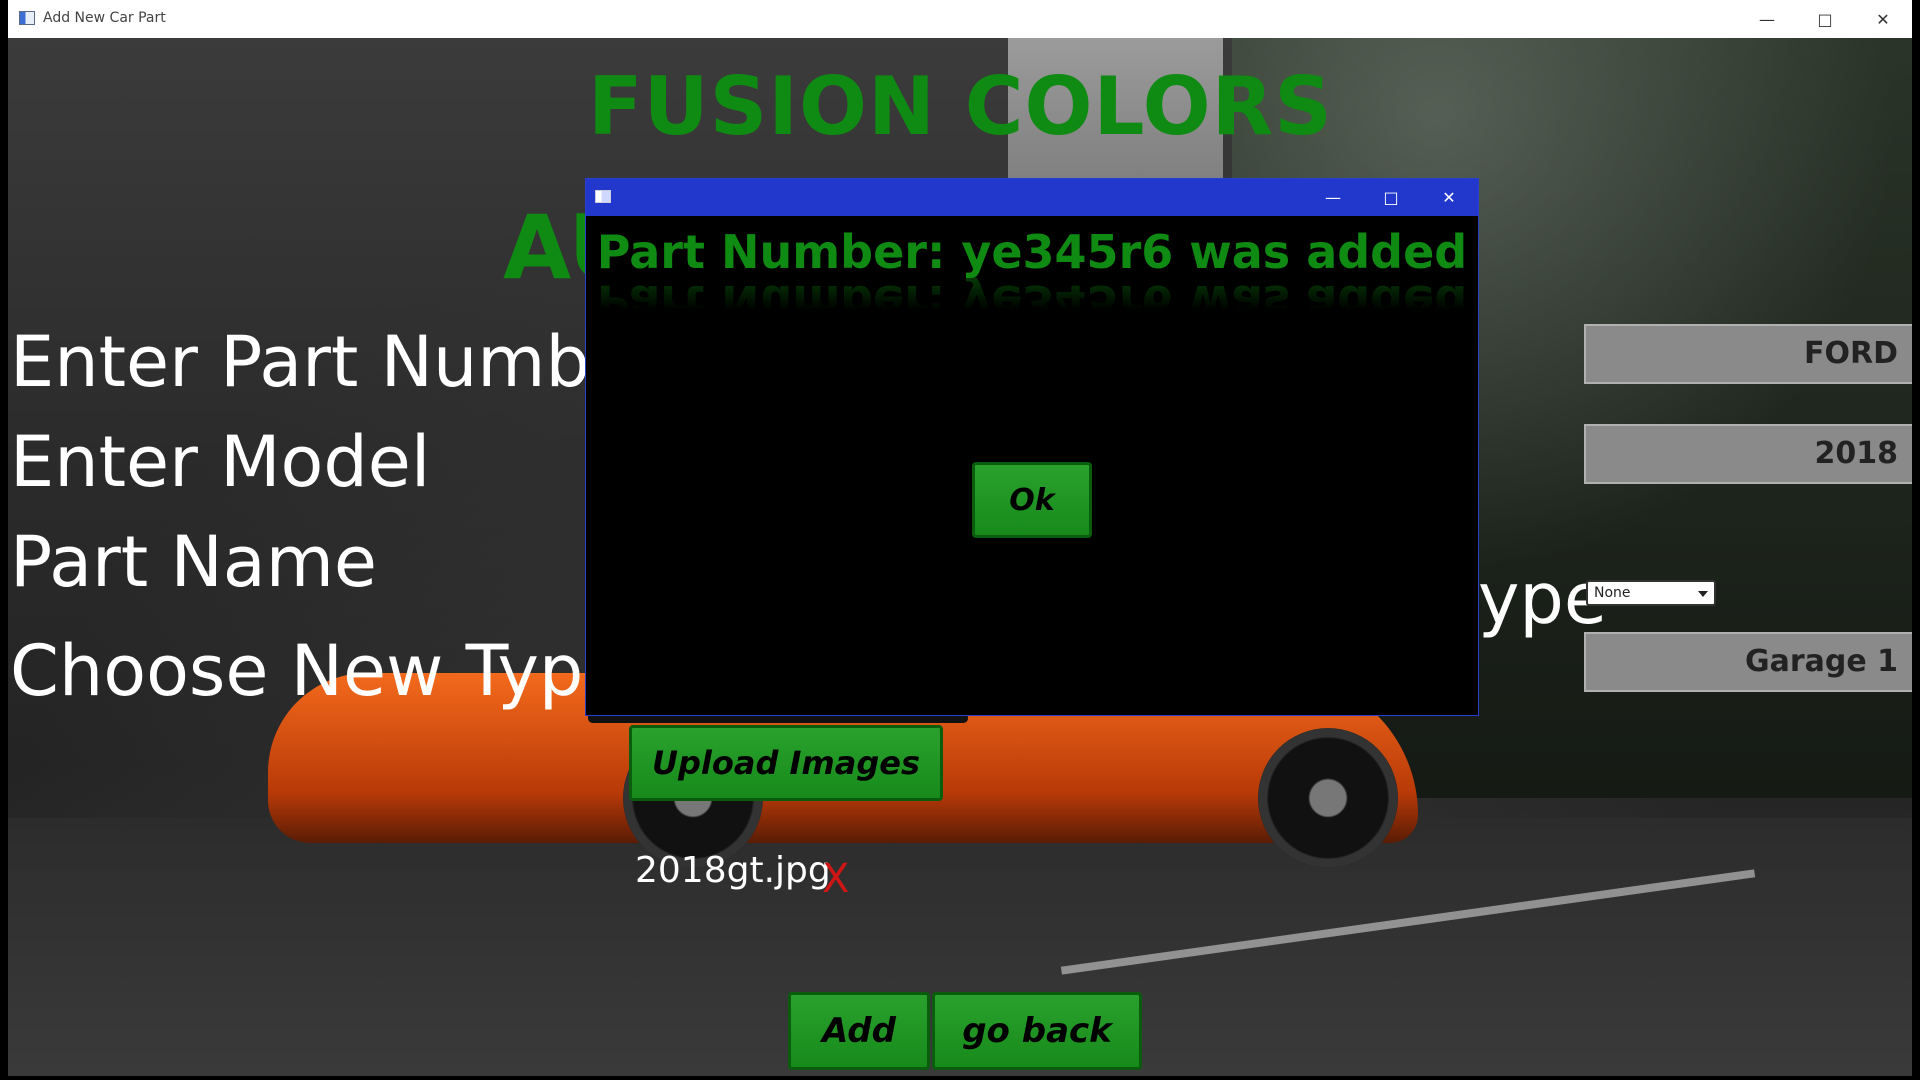 The height and width of the screenshot is (1080, 1920). I want to click on choose-type-label: Choose New Type, so click(318, 671).